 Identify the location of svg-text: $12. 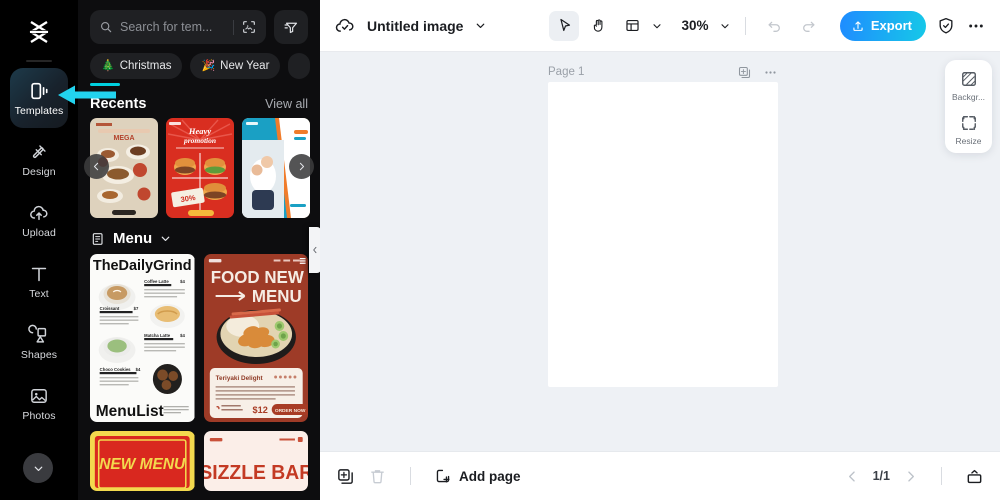
(259, 410).